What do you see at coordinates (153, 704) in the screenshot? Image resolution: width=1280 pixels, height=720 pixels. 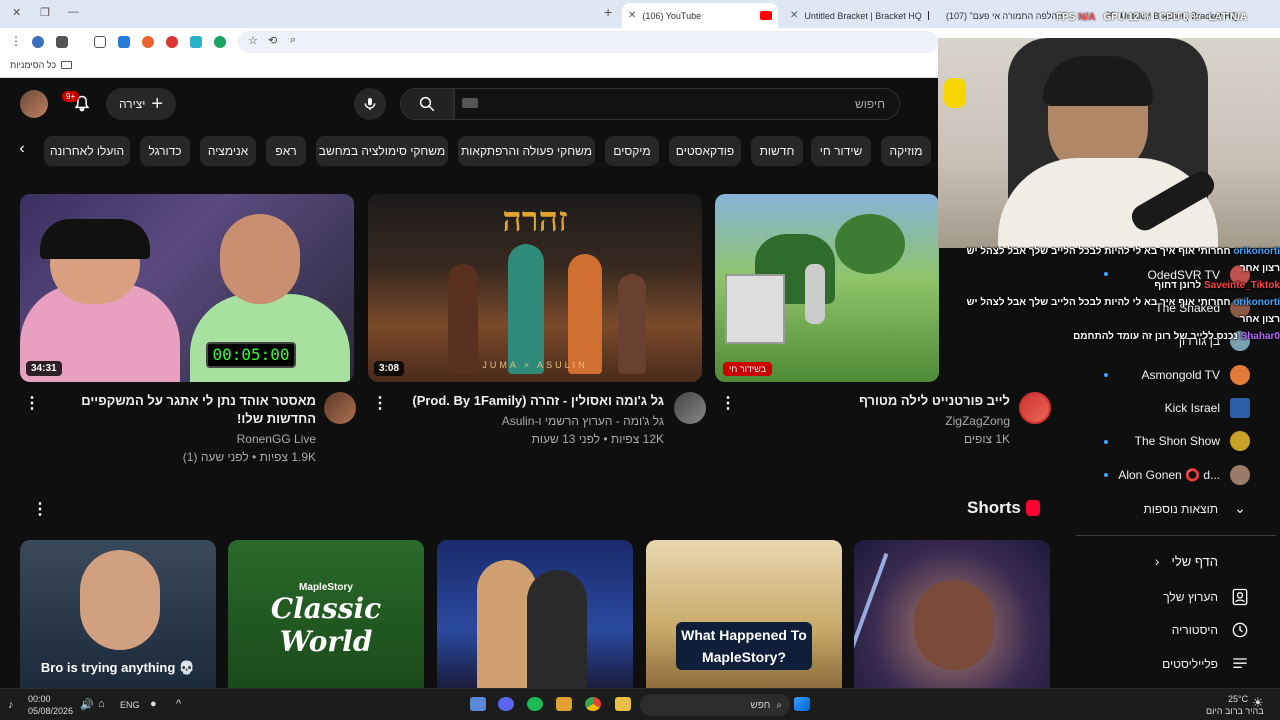 I see `mic-tray-icon: ●` at bounding box center [153, 704].